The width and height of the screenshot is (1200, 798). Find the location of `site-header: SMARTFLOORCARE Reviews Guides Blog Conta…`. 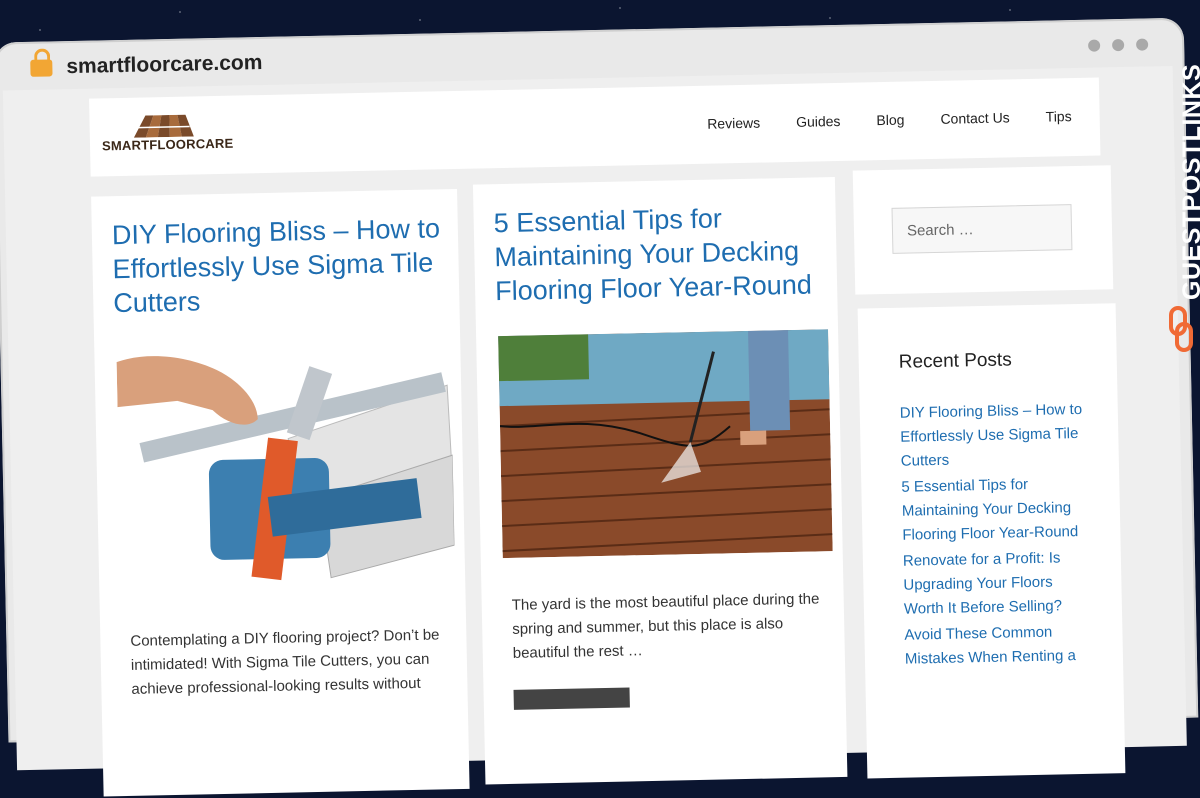

site-header: SMARTFLOORCARE Reviews Guides Blog Conta… is located at coordinates (595, 127).